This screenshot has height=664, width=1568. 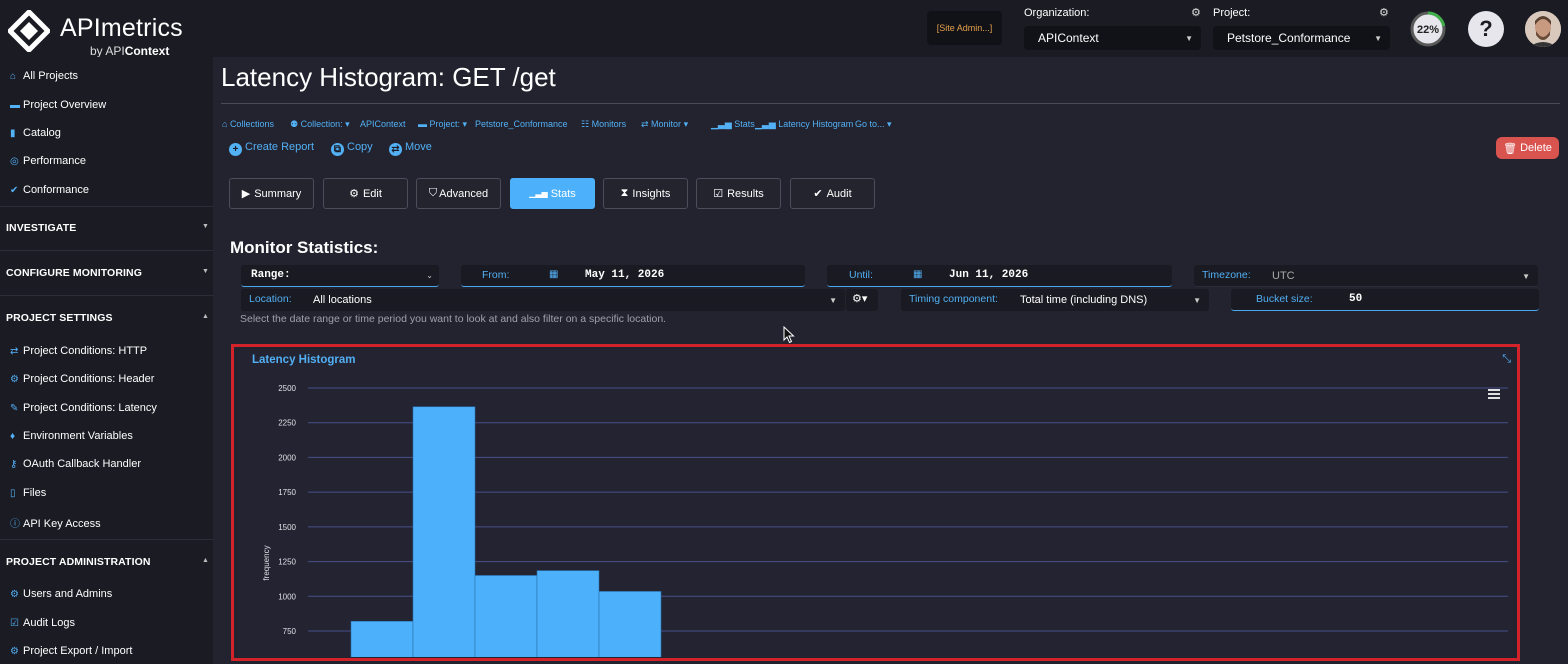 I want to click on project-select: Petstore_Conformance ▼, so click(x=1301, y=38).